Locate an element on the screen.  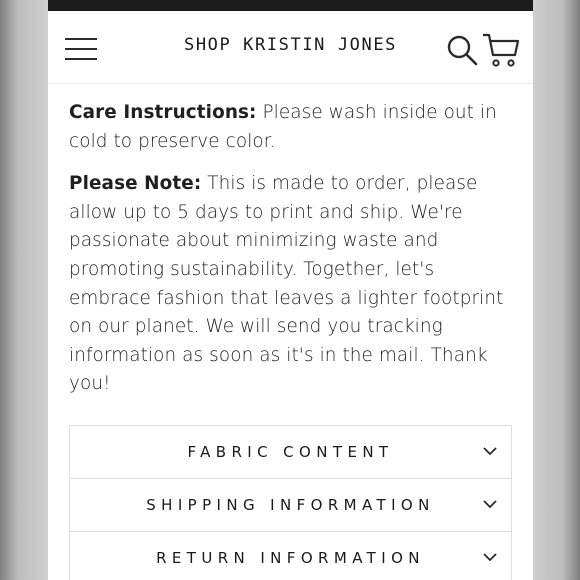
accordion-label: RETURN INFORMATION is located at coordinates (290, 557).